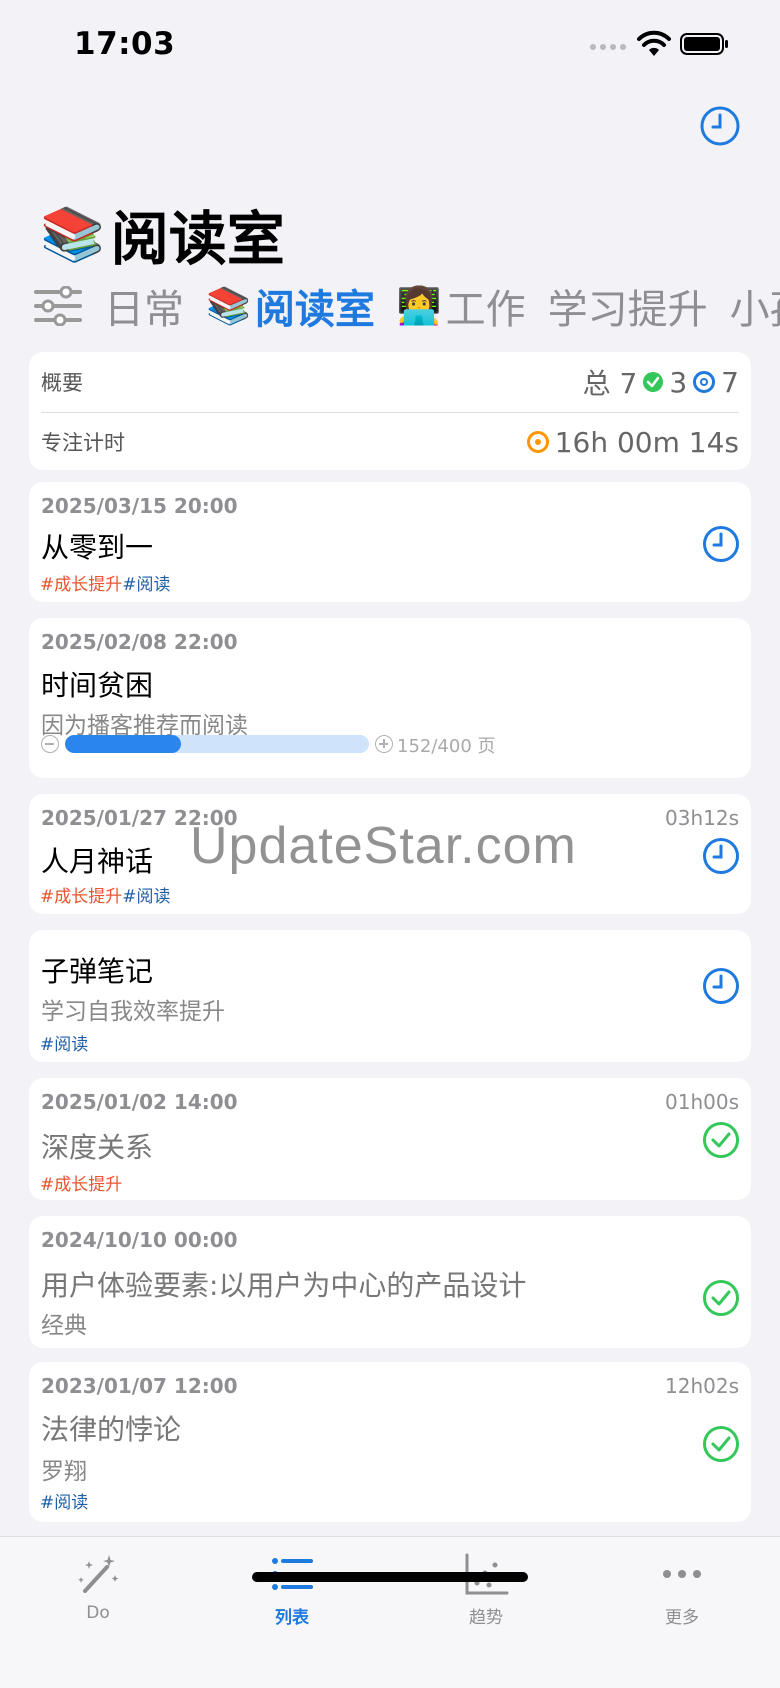 Image resolution: width=780 pixels, height=1688 pixels. Describe the element at coordinates (485, 310) in the screenshot. I see `tab-label: 工作` at that location.